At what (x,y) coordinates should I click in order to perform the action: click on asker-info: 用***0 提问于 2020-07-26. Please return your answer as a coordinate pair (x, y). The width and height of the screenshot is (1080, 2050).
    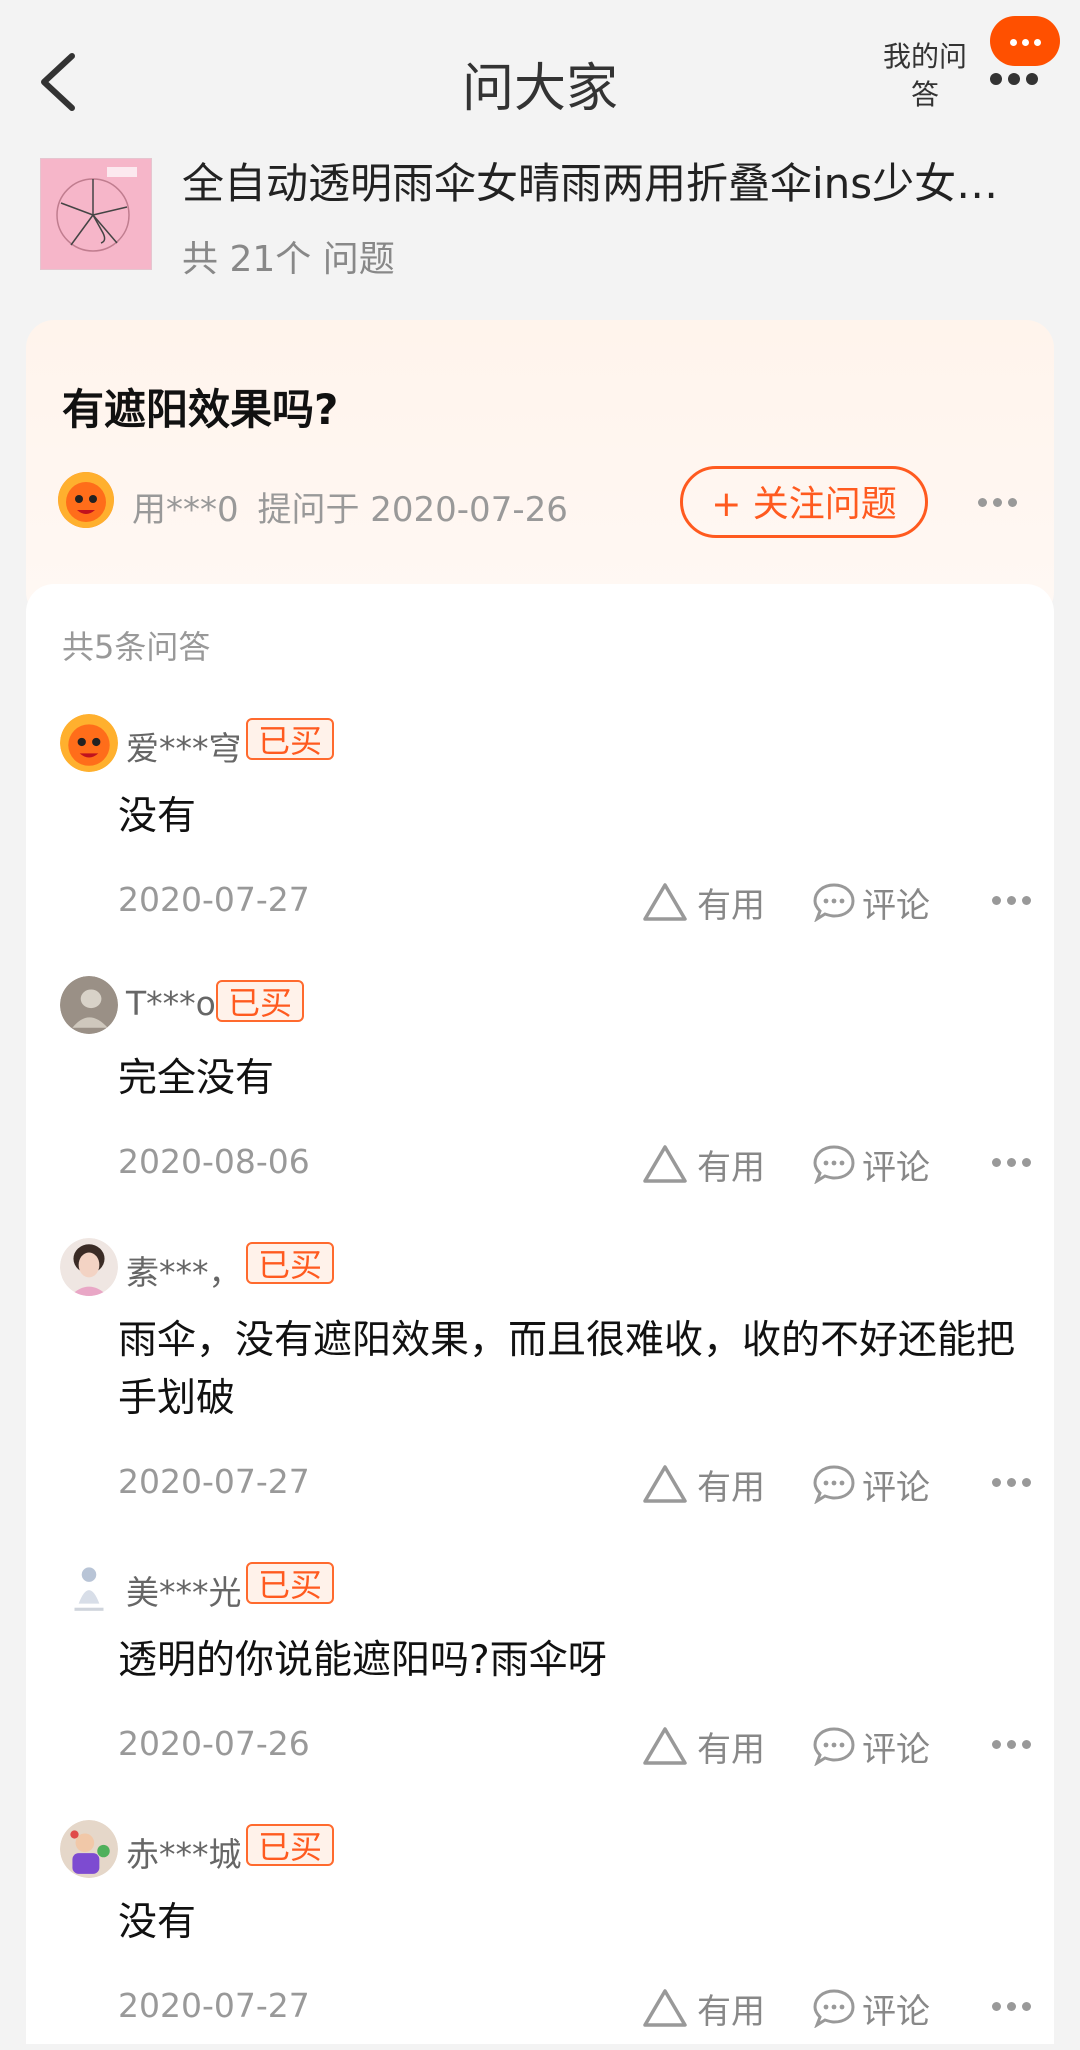
    Looking at the image, I should click on (350, 506).